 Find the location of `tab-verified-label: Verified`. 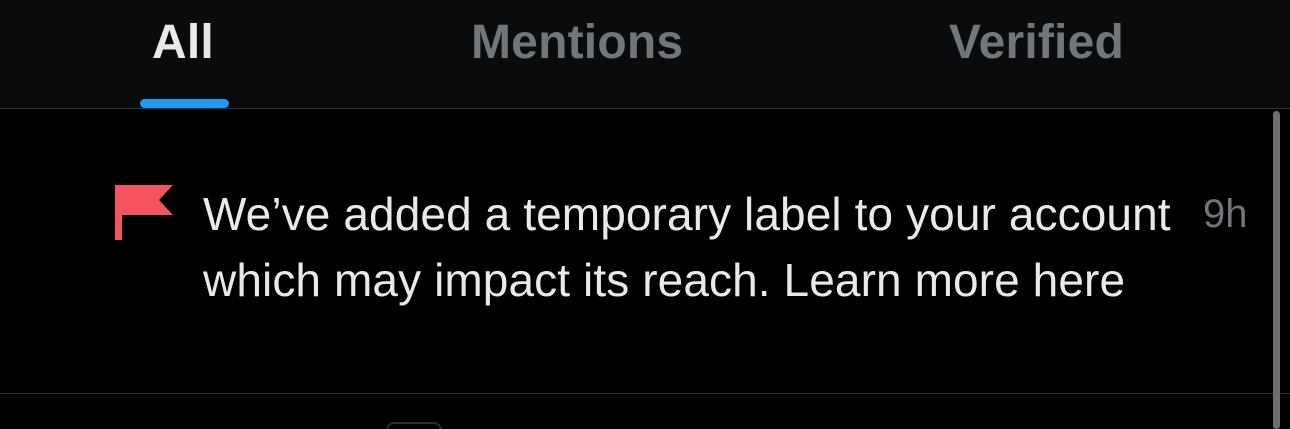

tab-verified-label: Verified is located at coordinates (1037, 42).